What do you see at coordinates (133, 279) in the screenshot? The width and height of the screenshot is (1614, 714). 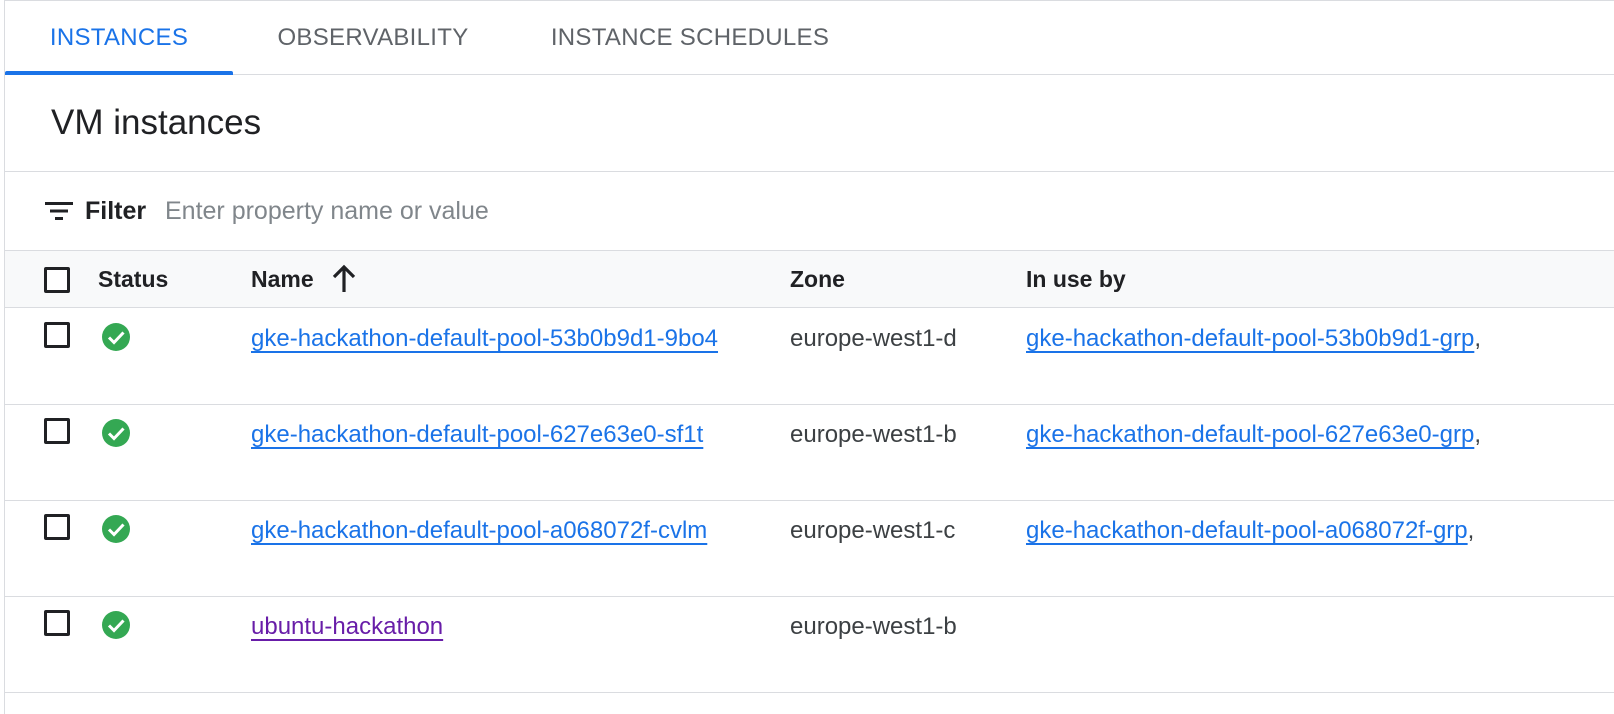 I see `column-header-status: Status` at bounding box center [133, 279].